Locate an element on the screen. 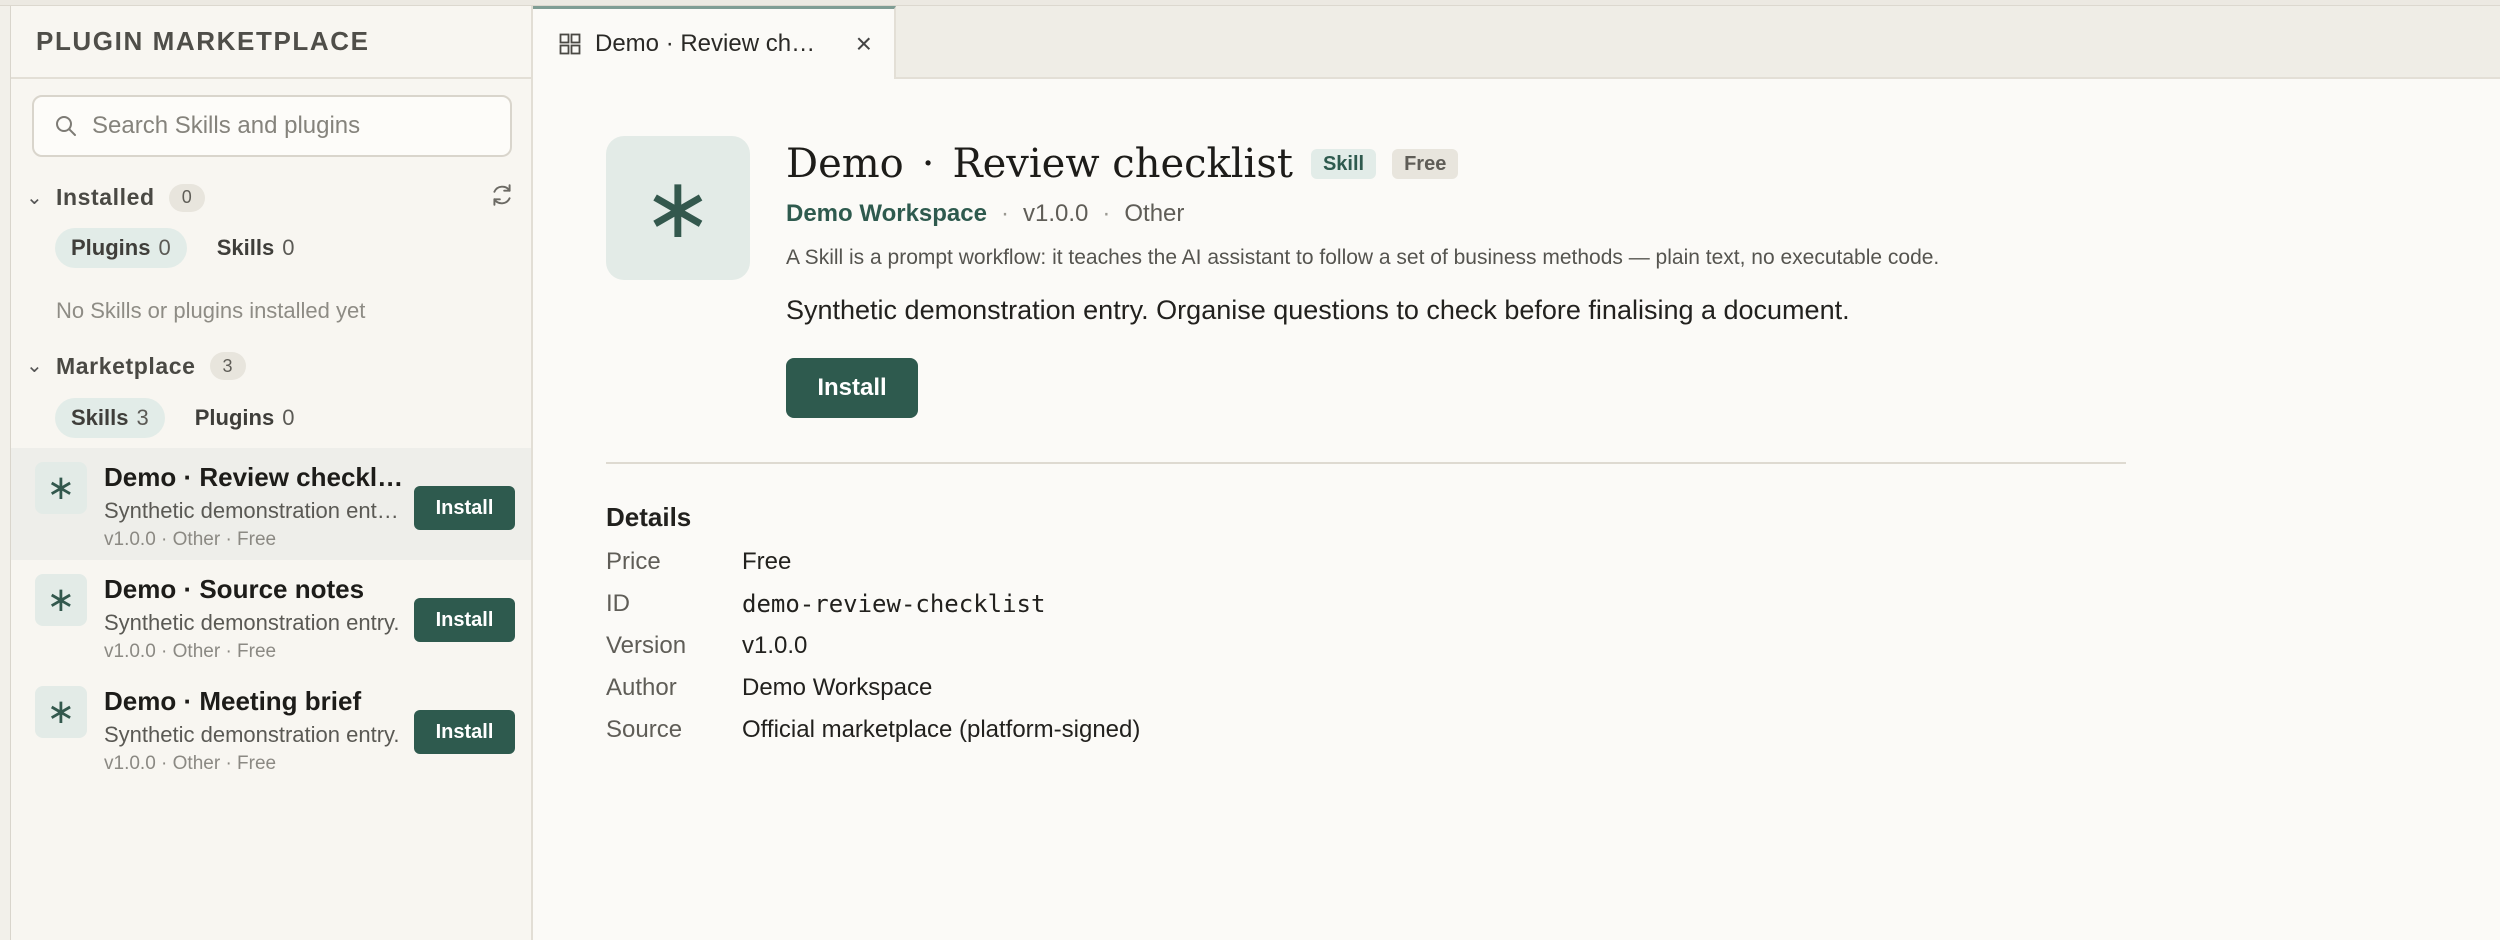 The width and height of the screenshot is (2500, 940). grid-icon is located at coordinates (570, 44).